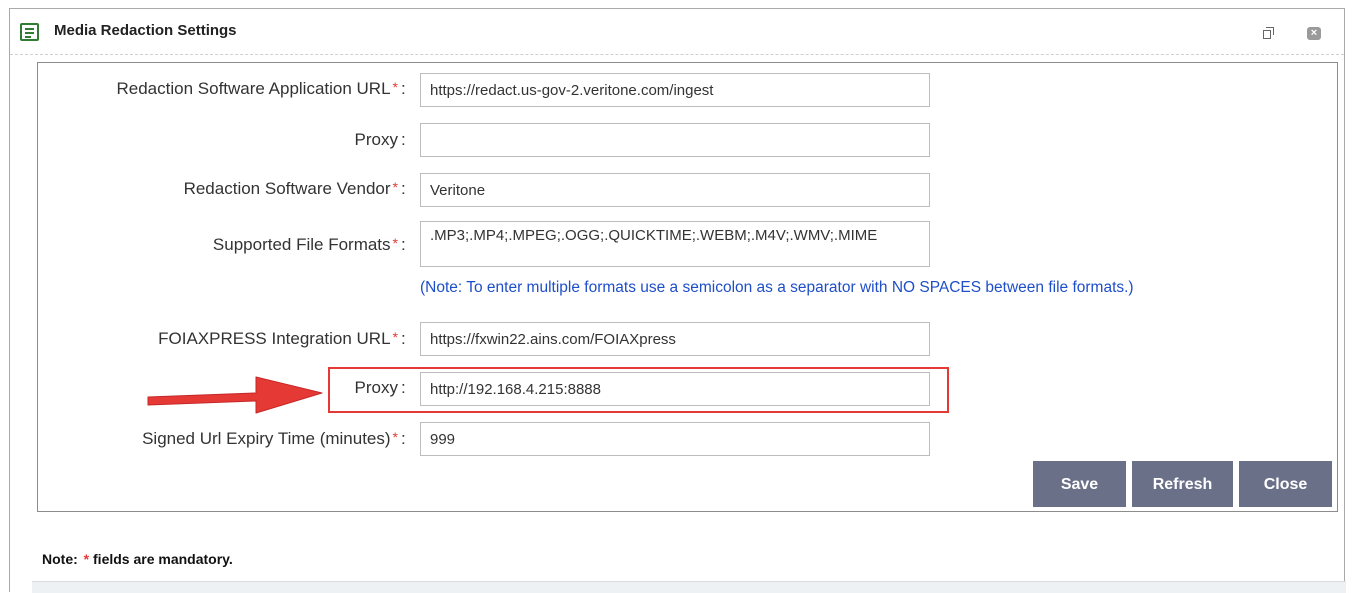 This screenshot has width=1353, height=593. Describe the element at coordinates (270, 438) in the screenshot. I see `field-label-expiry-time: Signed Url Expiry Time (minutes) *` at that location.